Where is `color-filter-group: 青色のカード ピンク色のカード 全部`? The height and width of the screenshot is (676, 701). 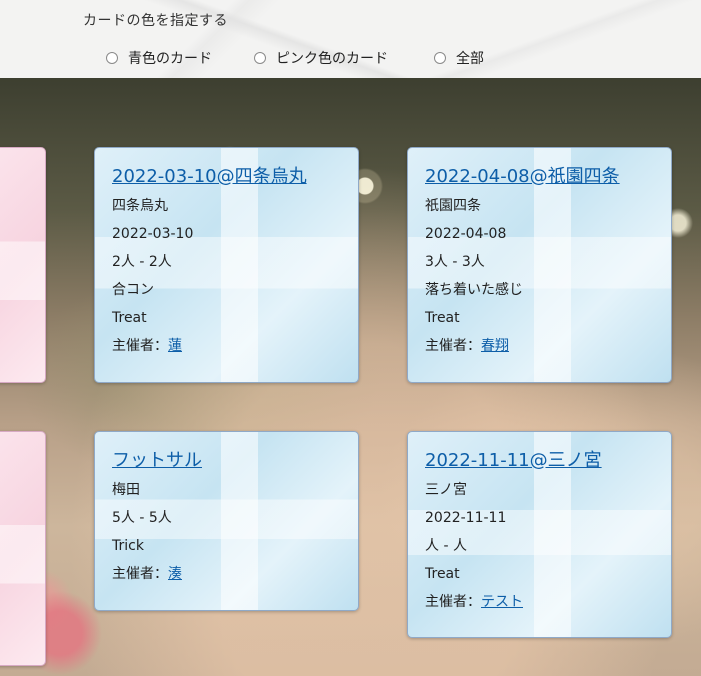
color-filter-group: 青色のカード ピンク色のカード 全部 is located at coordinates (350, 59).